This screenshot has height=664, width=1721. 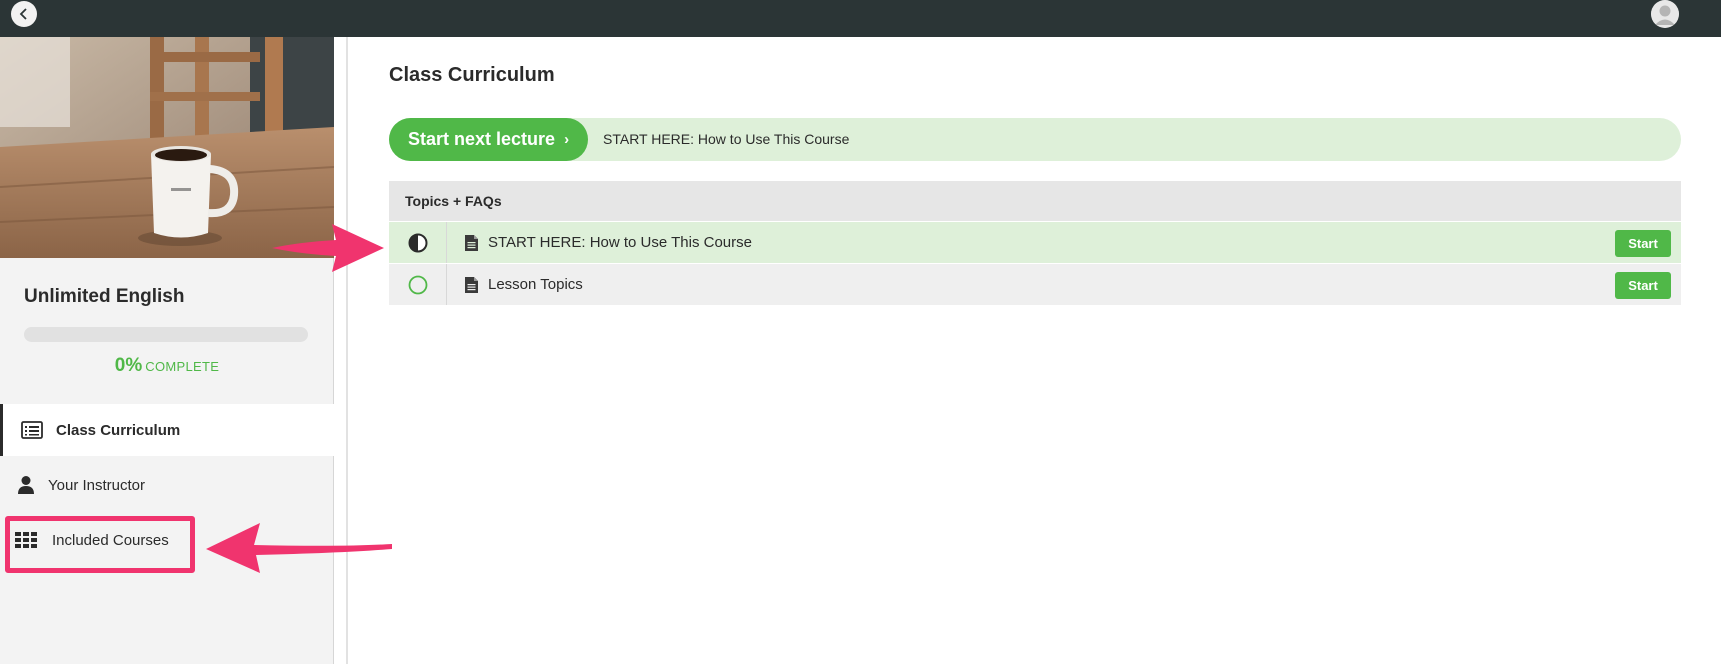 I want to click on sidebar-divider, so click(x=347, y=350).